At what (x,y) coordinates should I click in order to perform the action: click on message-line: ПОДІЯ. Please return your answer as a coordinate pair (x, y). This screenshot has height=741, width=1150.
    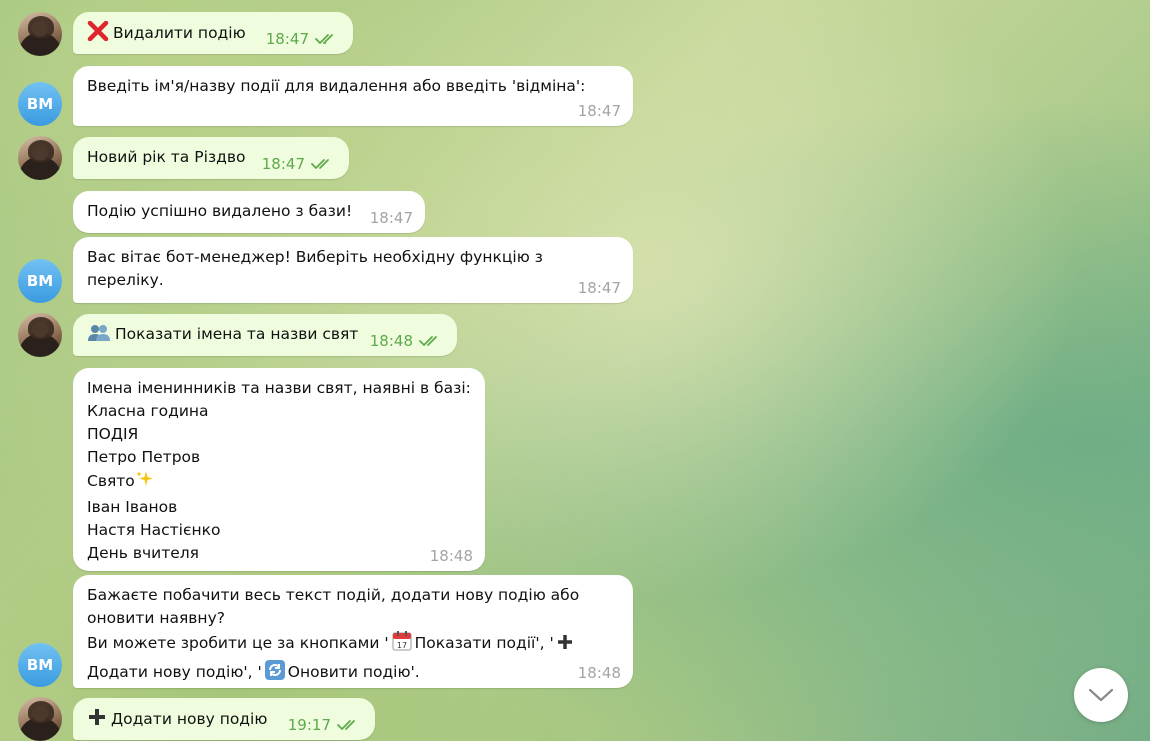
    Looking at the image, I should click on (113, 434).